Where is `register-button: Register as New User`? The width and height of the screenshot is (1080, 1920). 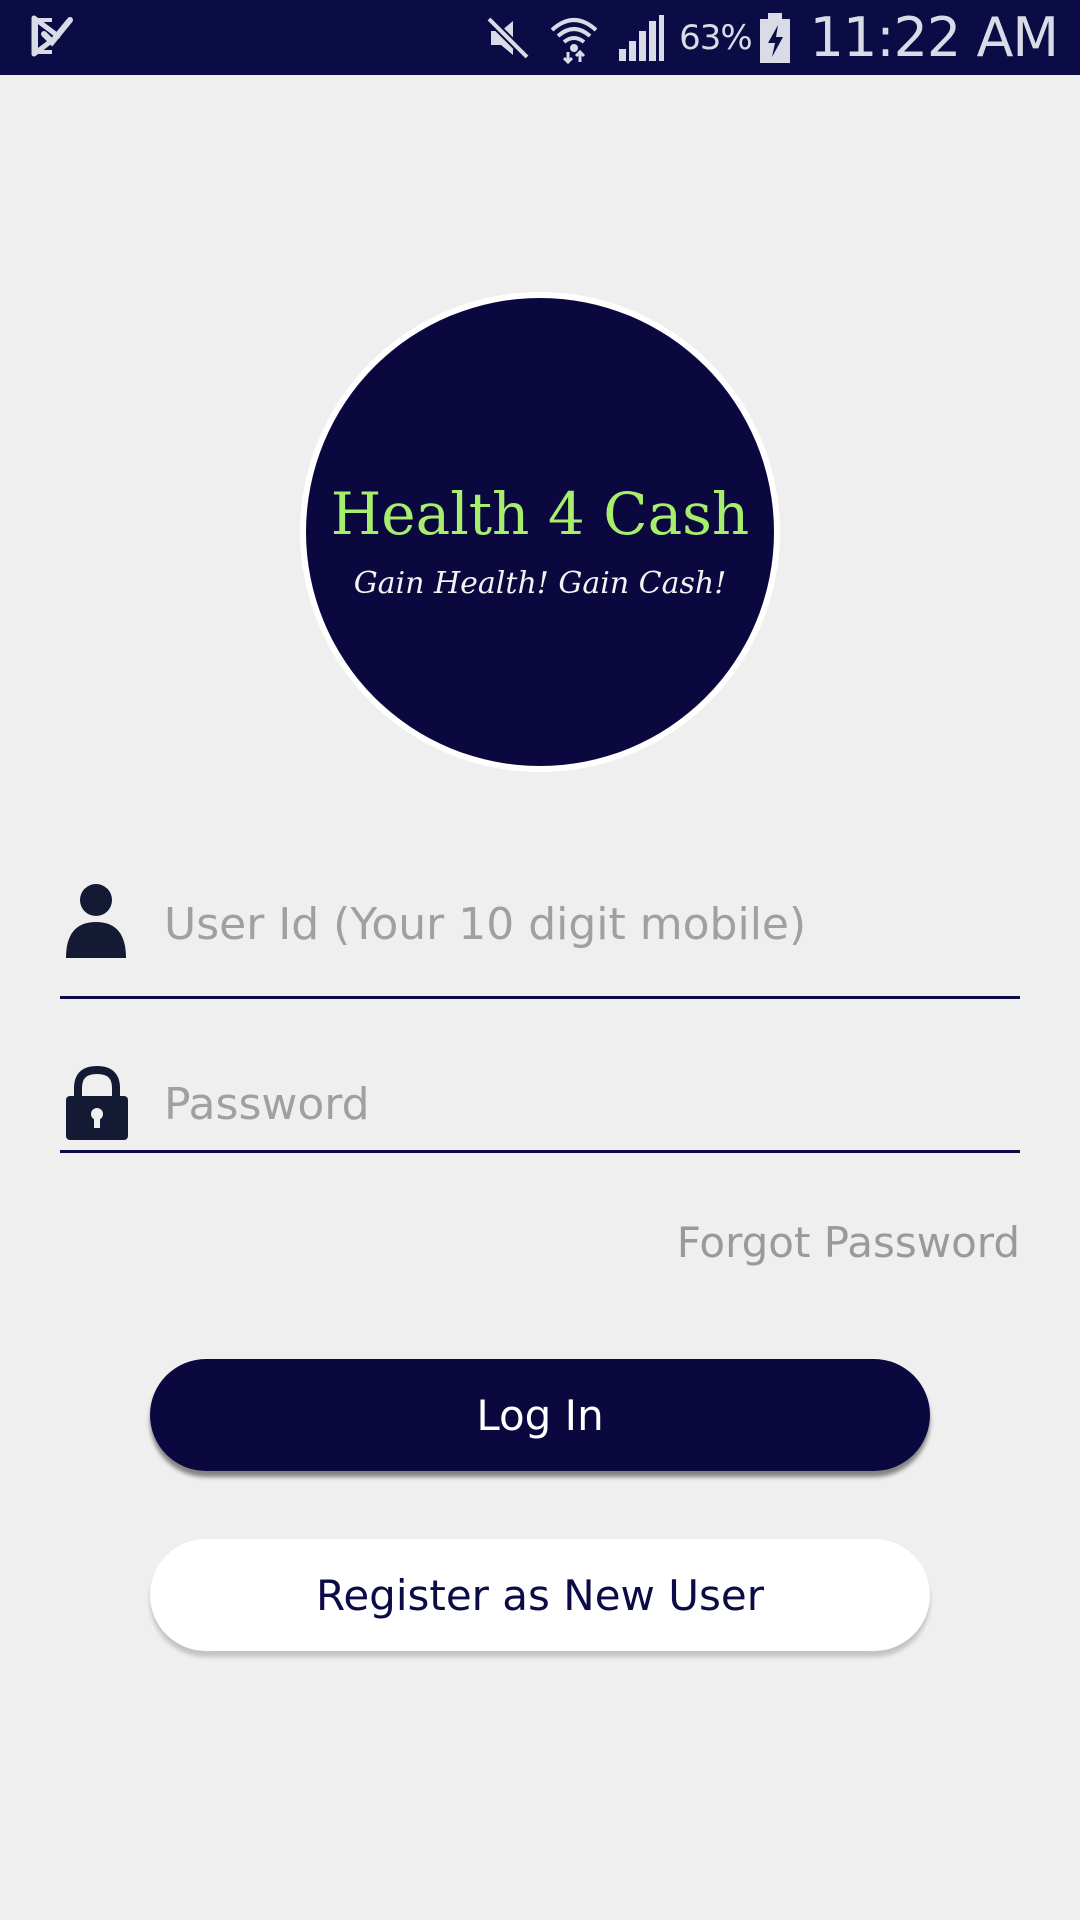 register-button: Register as New User is located at coordinates (540, 1595).